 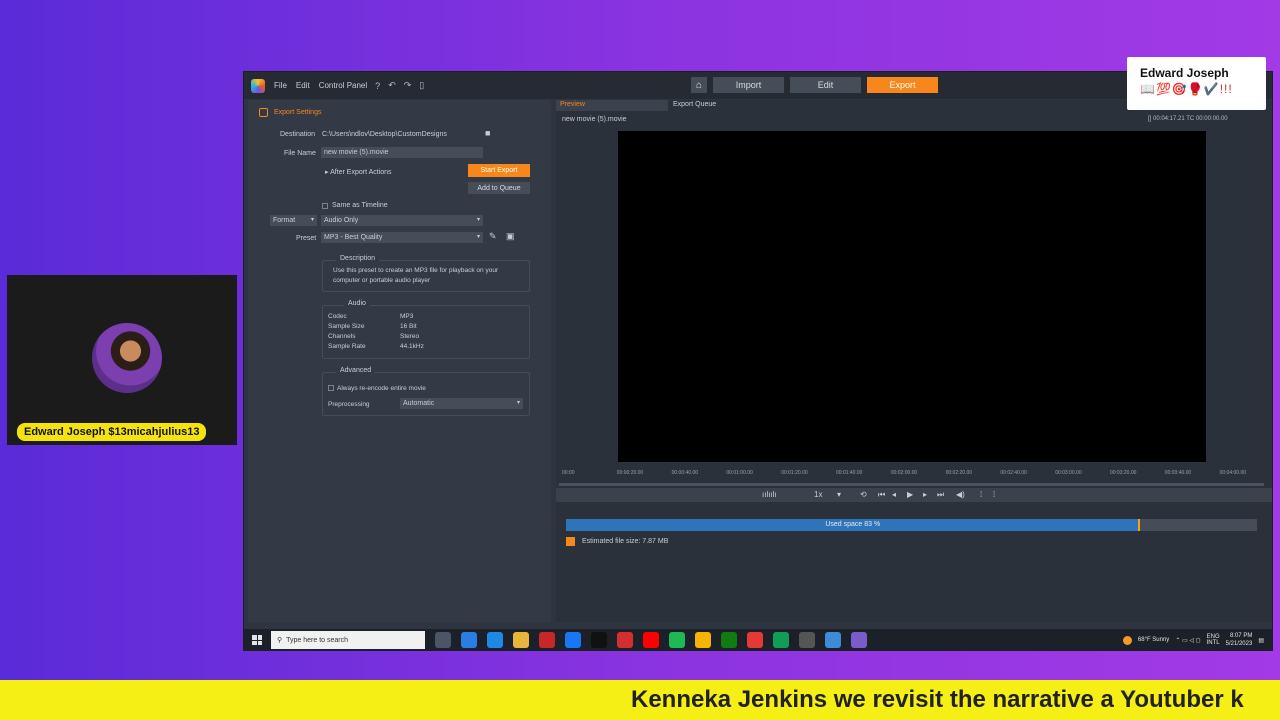 What do you see at coordinates (959, 473) in the screenshot?
I see `ruler-tick-label: 00:02:20.00` at bounding box center [959, 473].